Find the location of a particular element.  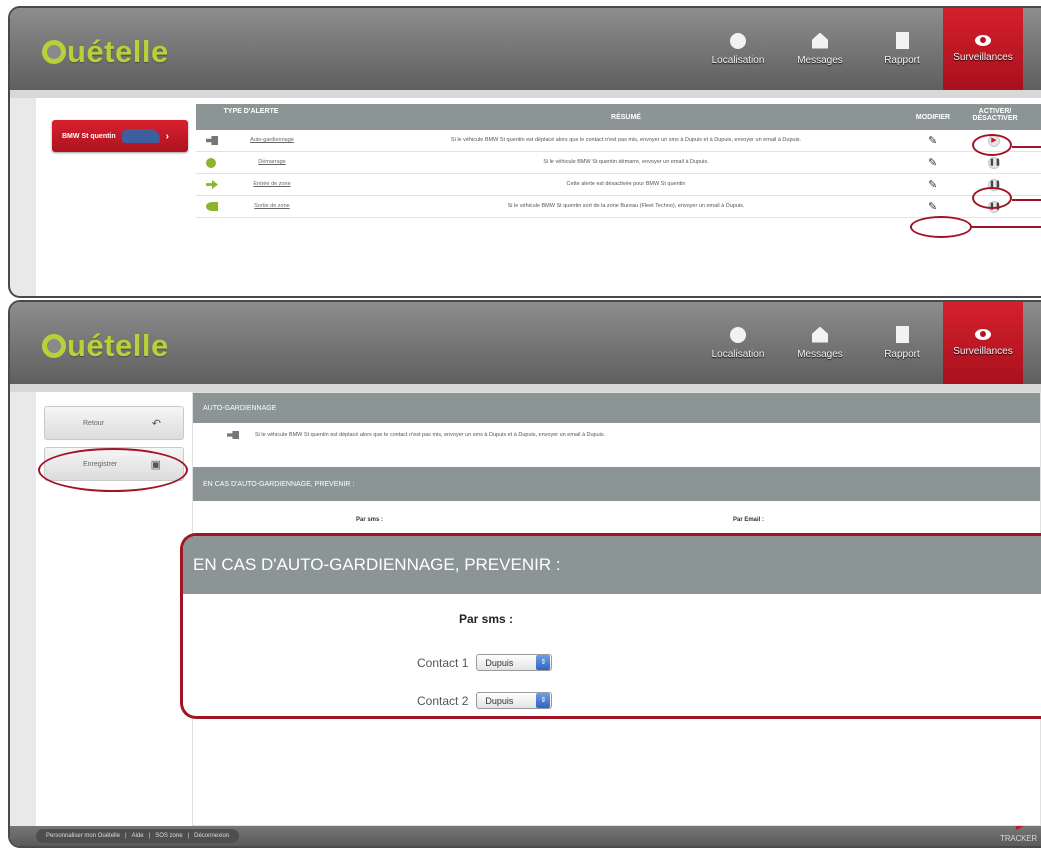

footer-link-deconnexion: Déconnexion is located at coordinates (211, 836).